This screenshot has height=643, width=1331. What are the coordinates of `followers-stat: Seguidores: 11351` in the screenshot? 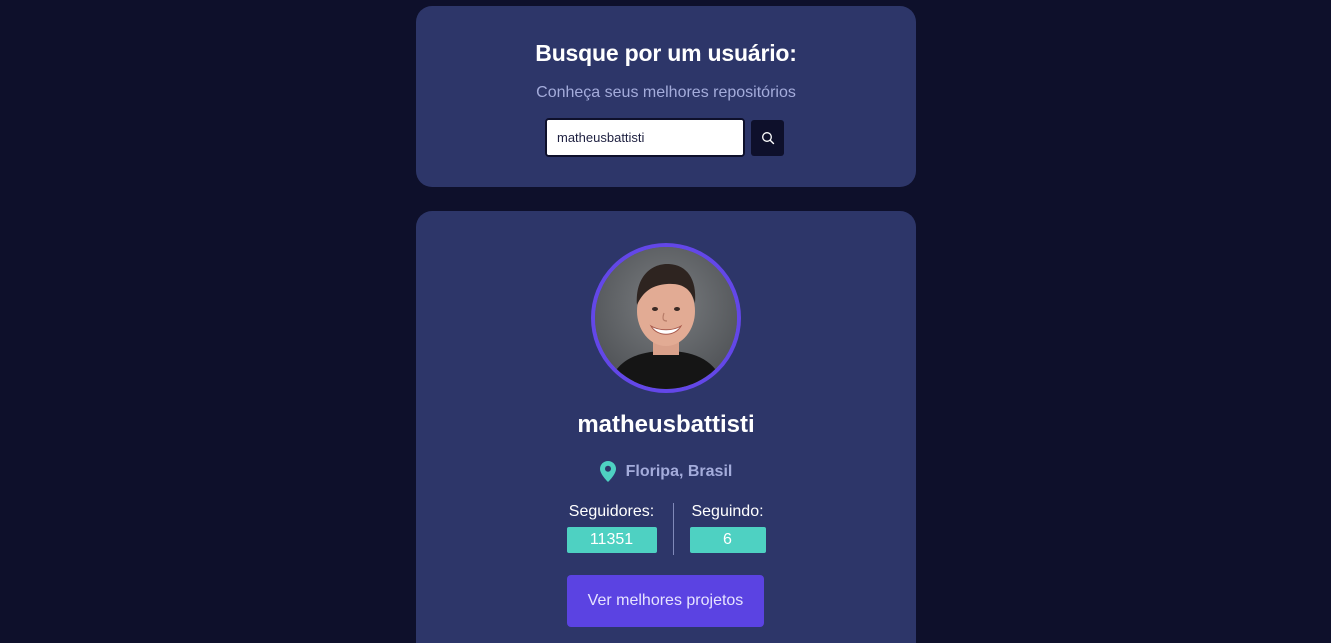 It's located at (612, 528).